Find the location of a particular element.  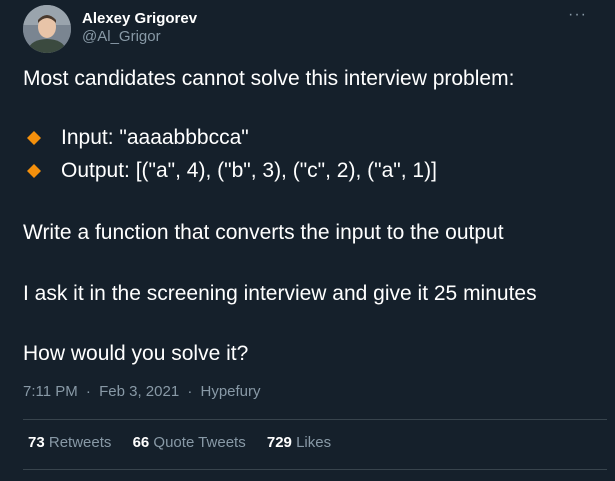

retweets-stat: 73 Retweets is located at coordinates (69, 442).